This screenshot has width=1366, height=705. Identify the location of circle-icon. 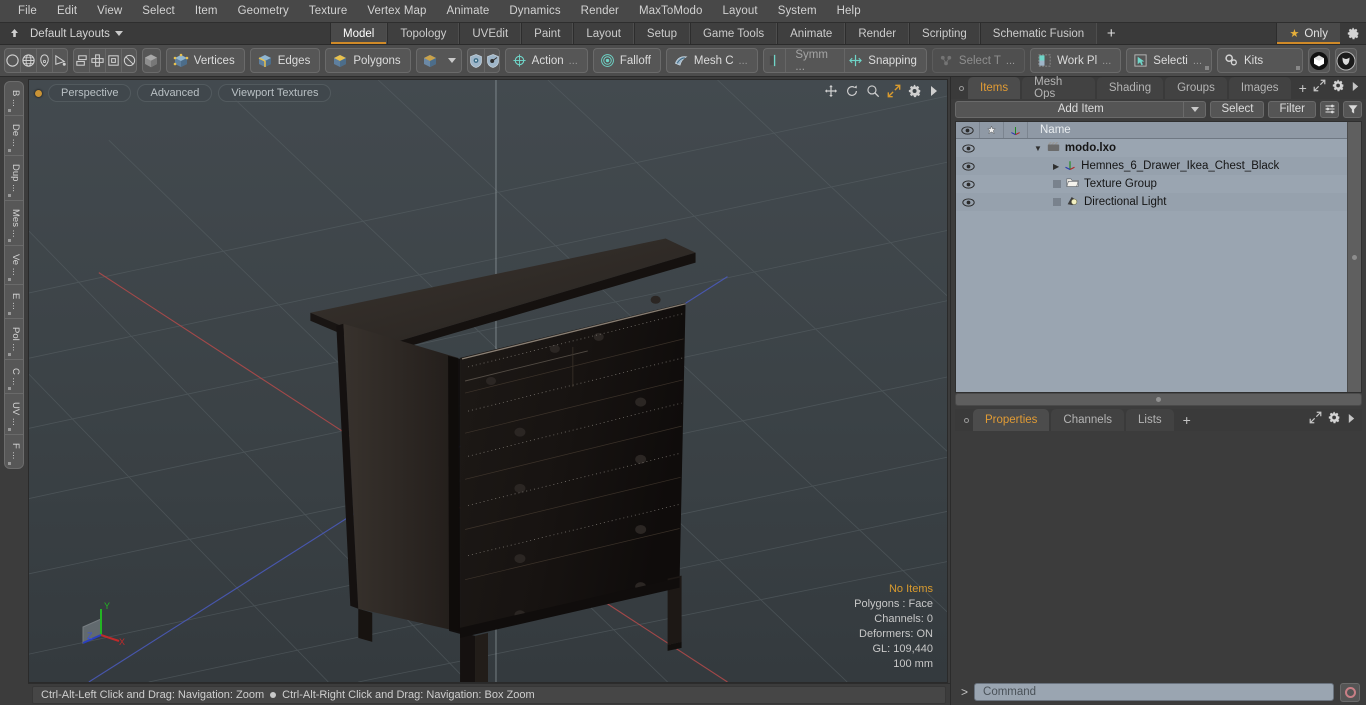
(13, 60).